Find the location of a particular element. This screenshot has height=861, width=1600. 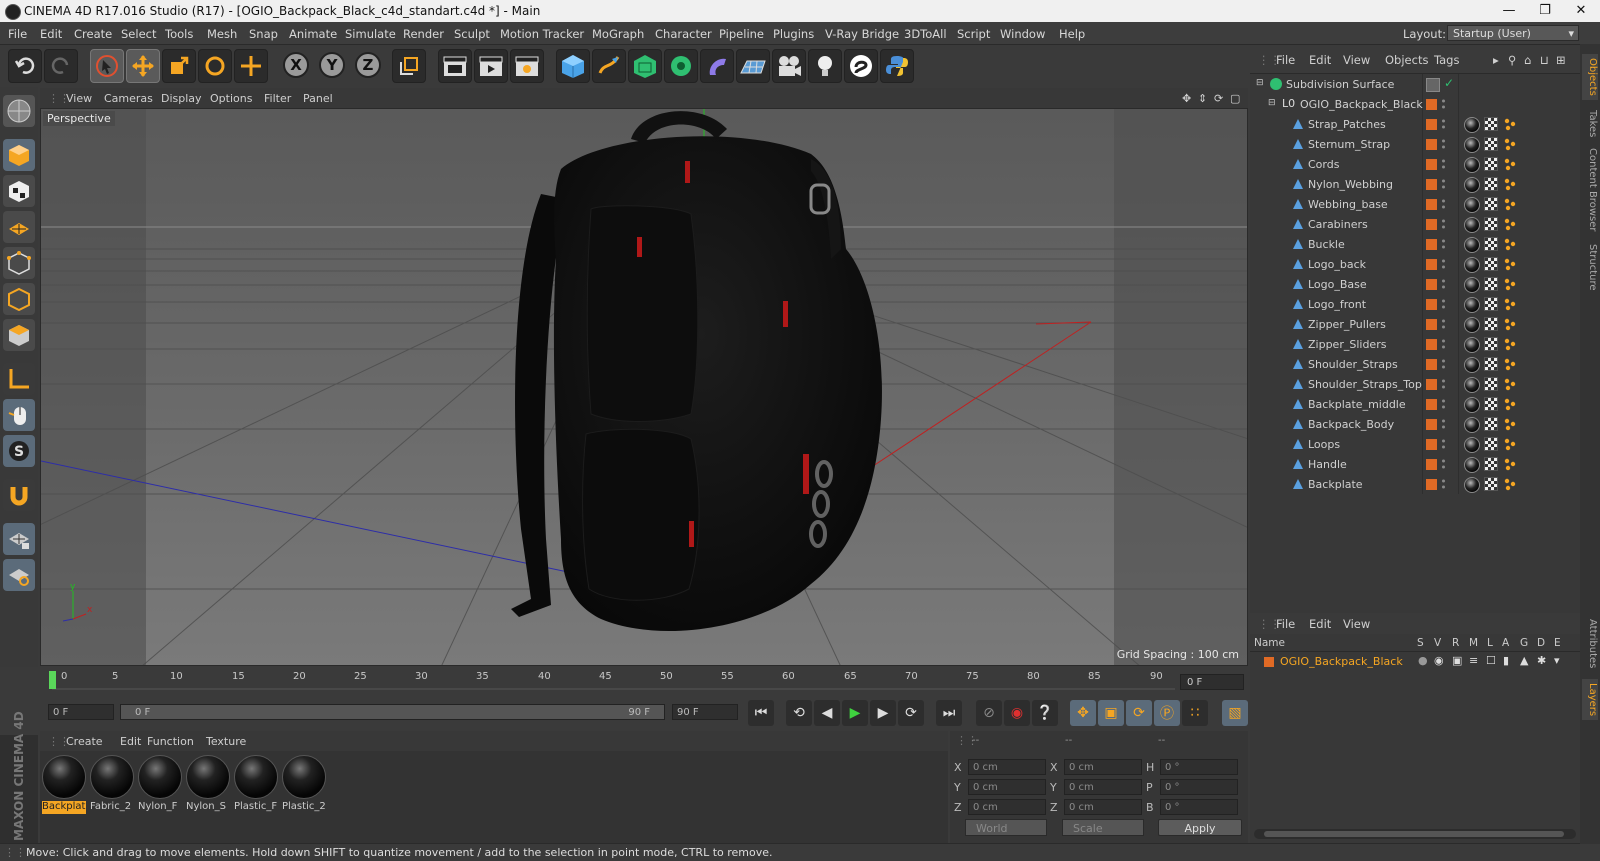

solo-icon: ● is located at coordinates (1423, 660).